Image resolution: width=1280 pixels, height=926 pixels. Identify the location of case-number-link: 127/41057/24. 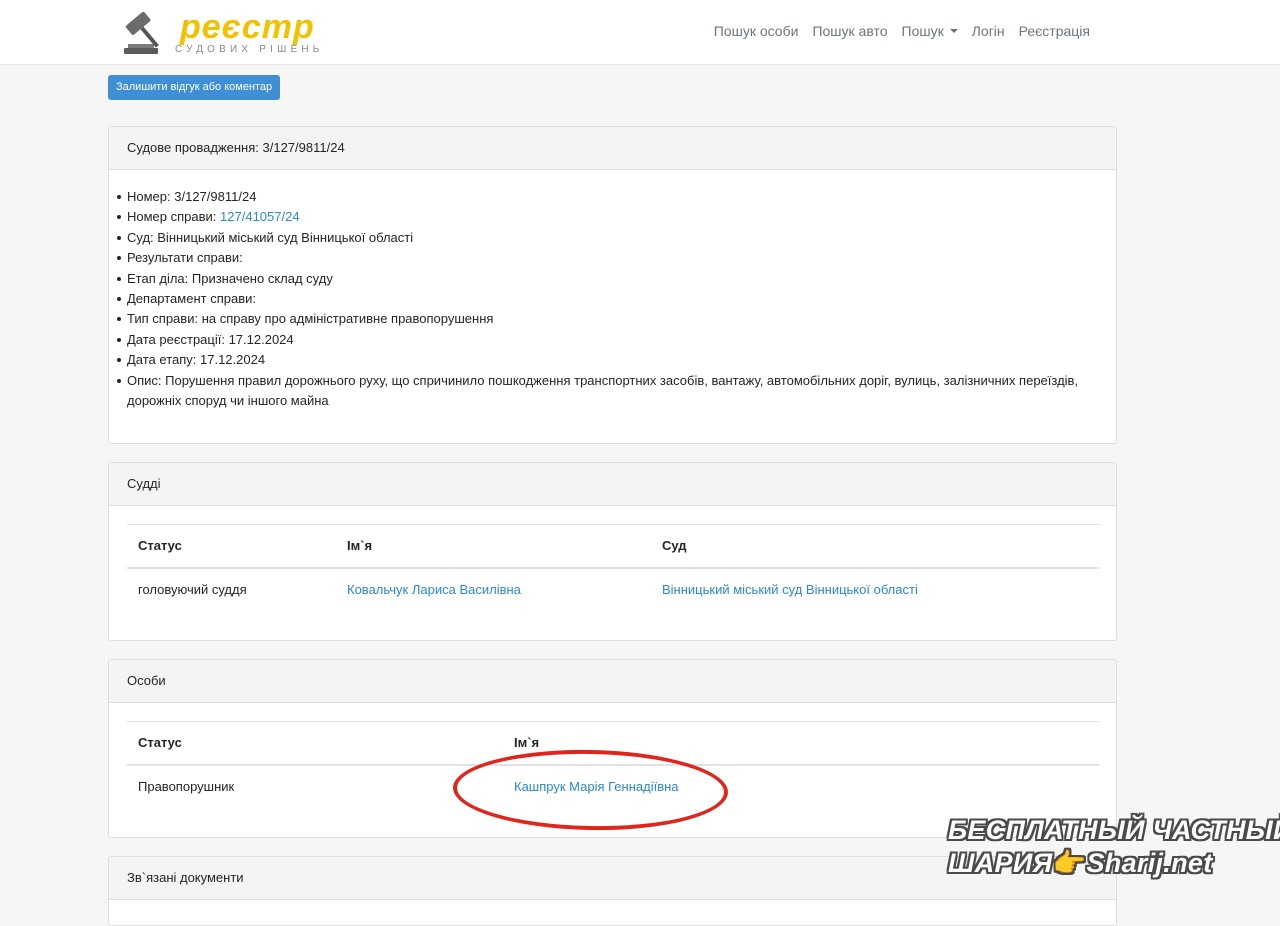
(260, 216).